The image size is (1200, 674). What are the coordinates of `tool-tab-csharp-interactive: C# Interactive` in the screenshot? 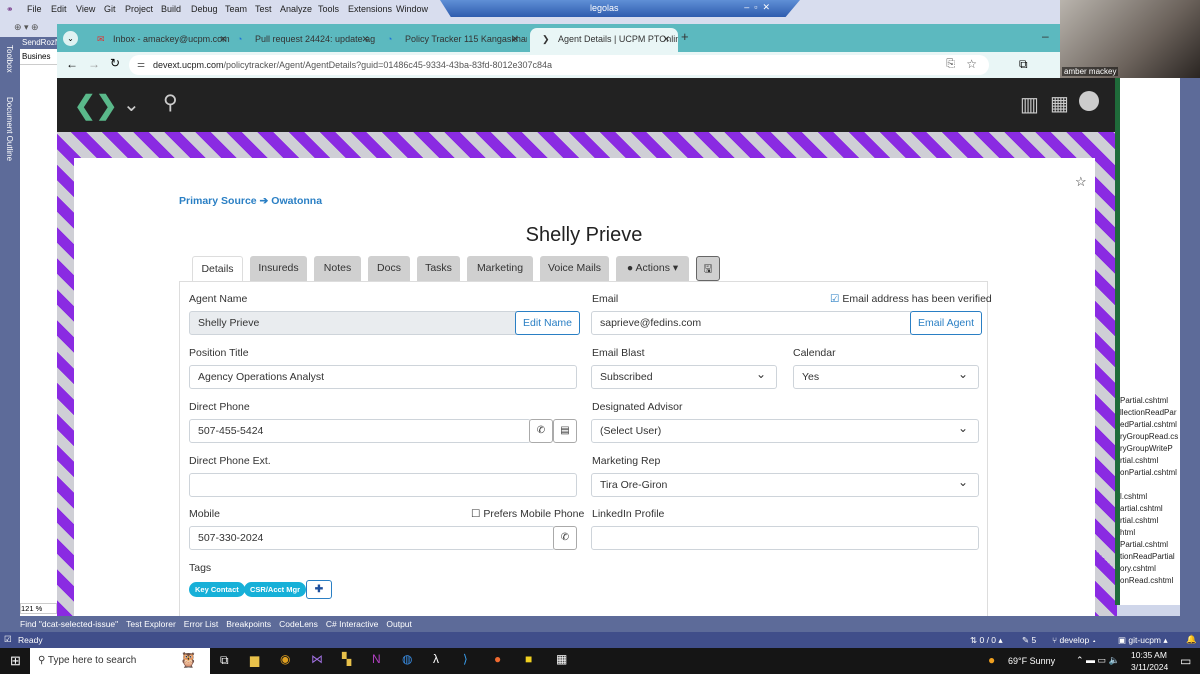 It's located at (352, 624).